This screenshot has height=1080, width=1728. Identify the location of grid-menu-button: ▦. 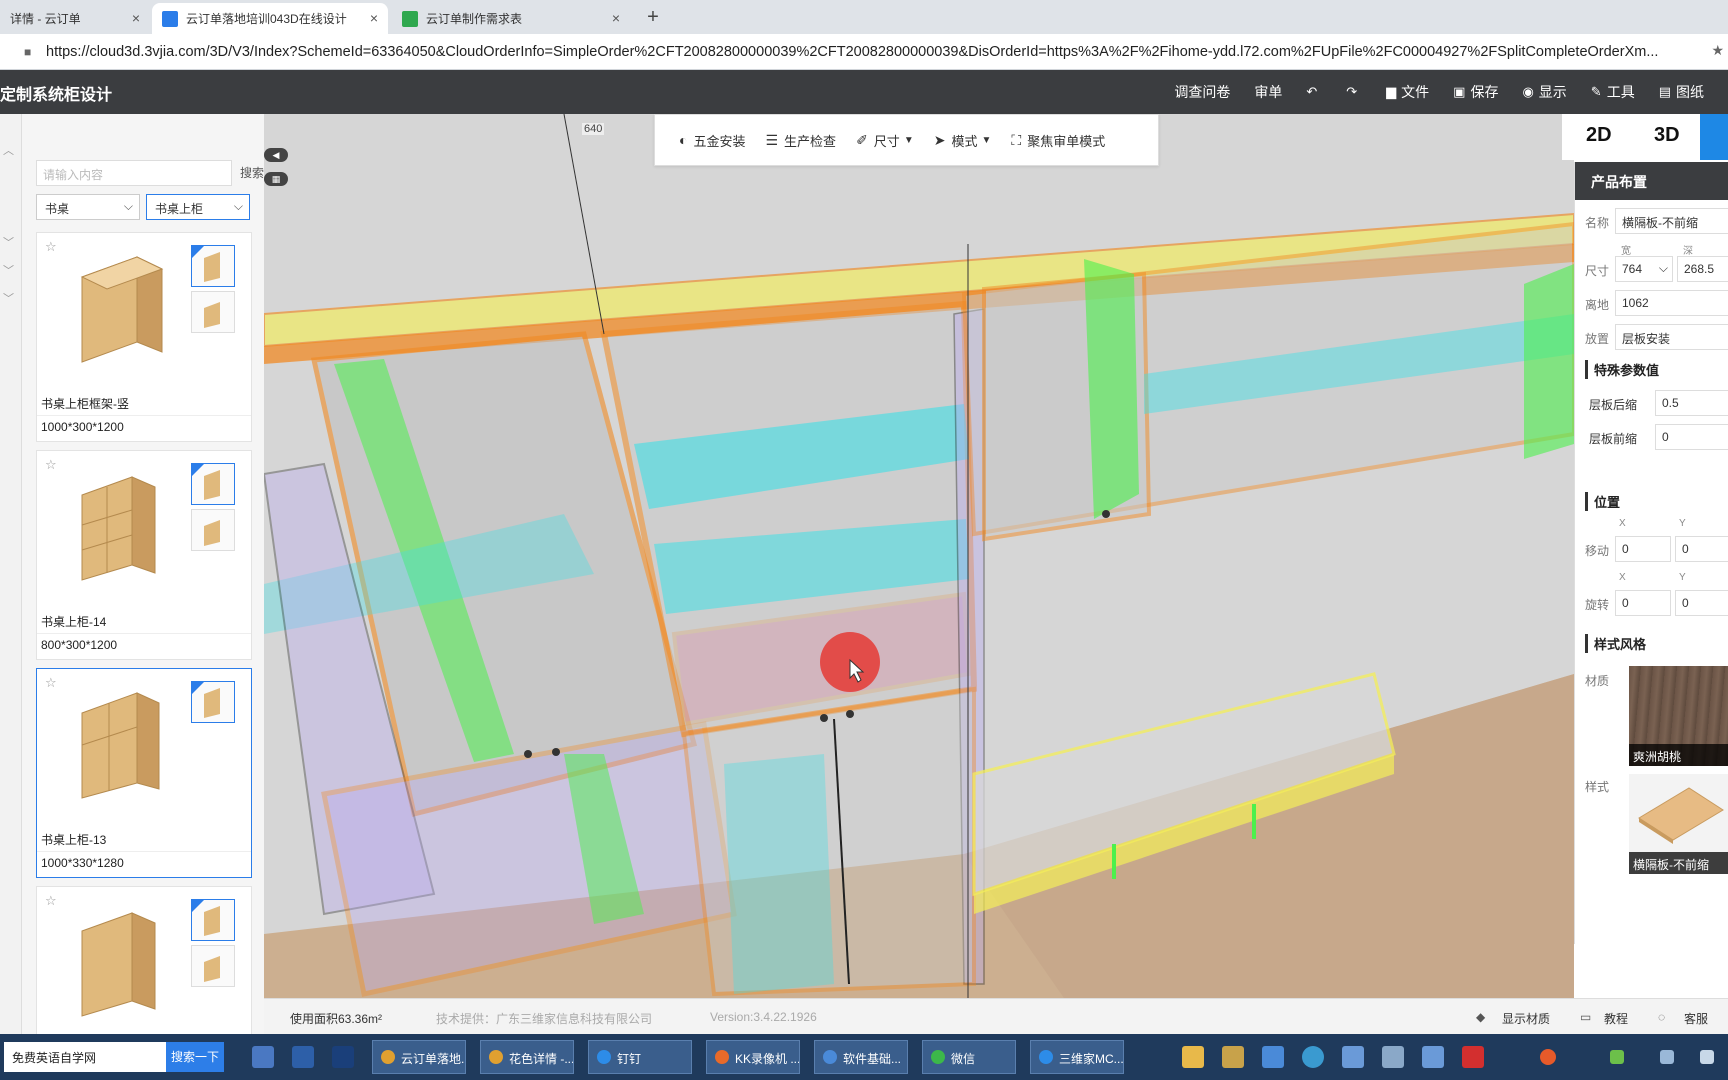
(276, 179).